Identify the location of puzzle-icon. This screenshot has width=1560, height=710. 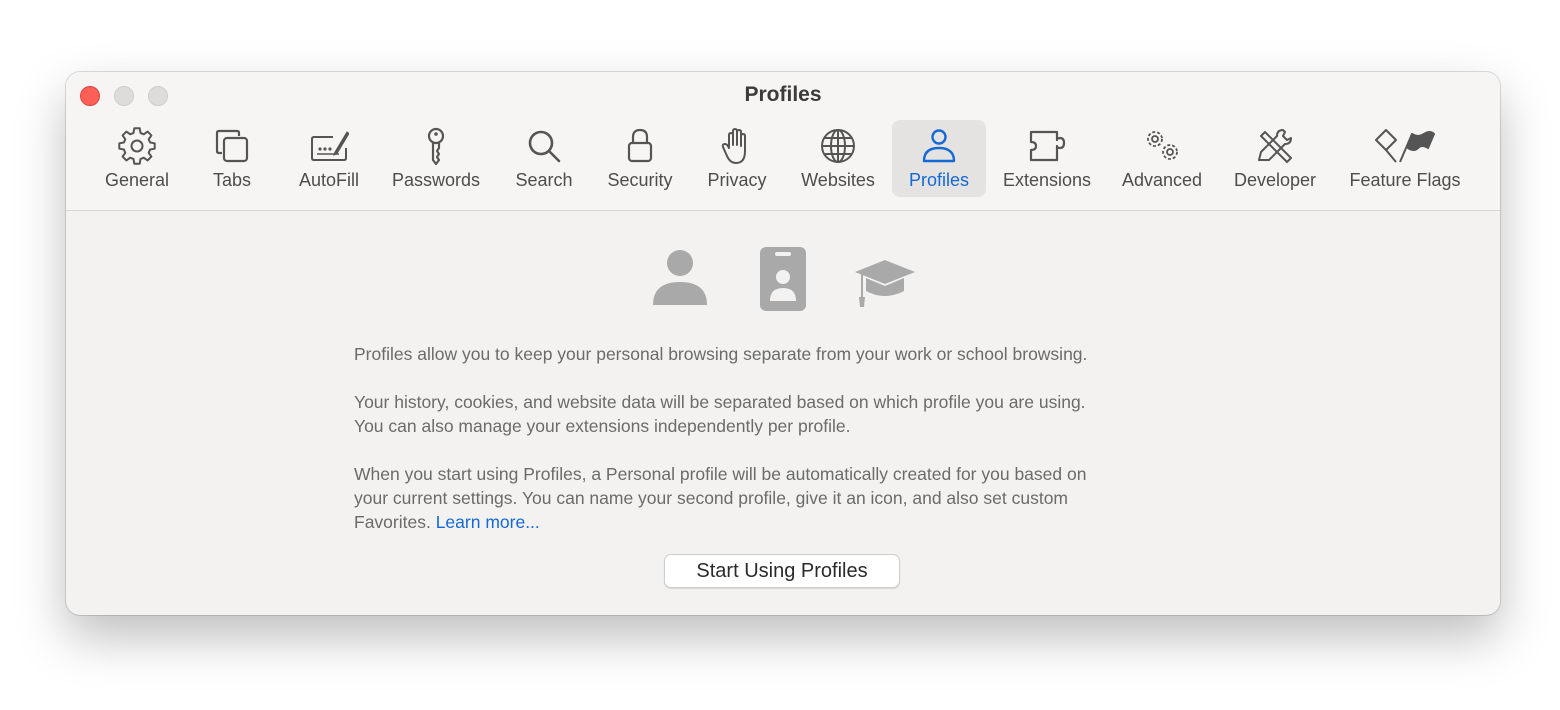
(1047, 146).